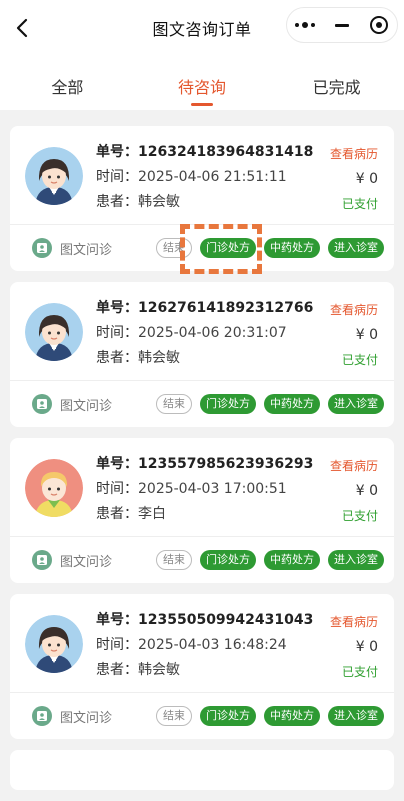 The image size is (404, 801). Describe the element at coordinates (202, 770) in the screenshot. I see `order-card-partial` at that location.